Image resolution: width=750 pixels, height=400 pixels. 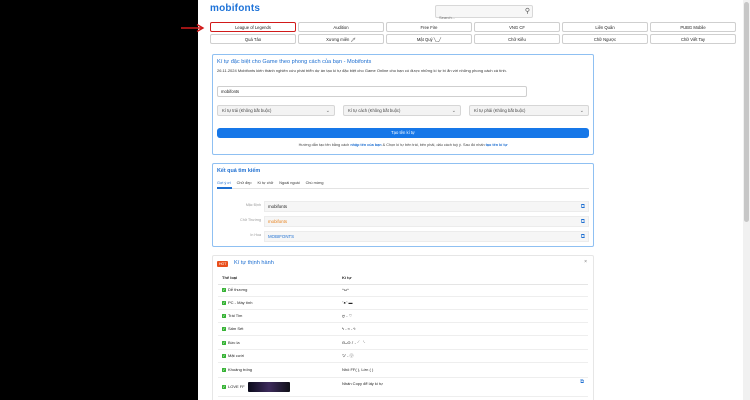 I want to click on search-icon: ⚲, so click(x=527, y=11).